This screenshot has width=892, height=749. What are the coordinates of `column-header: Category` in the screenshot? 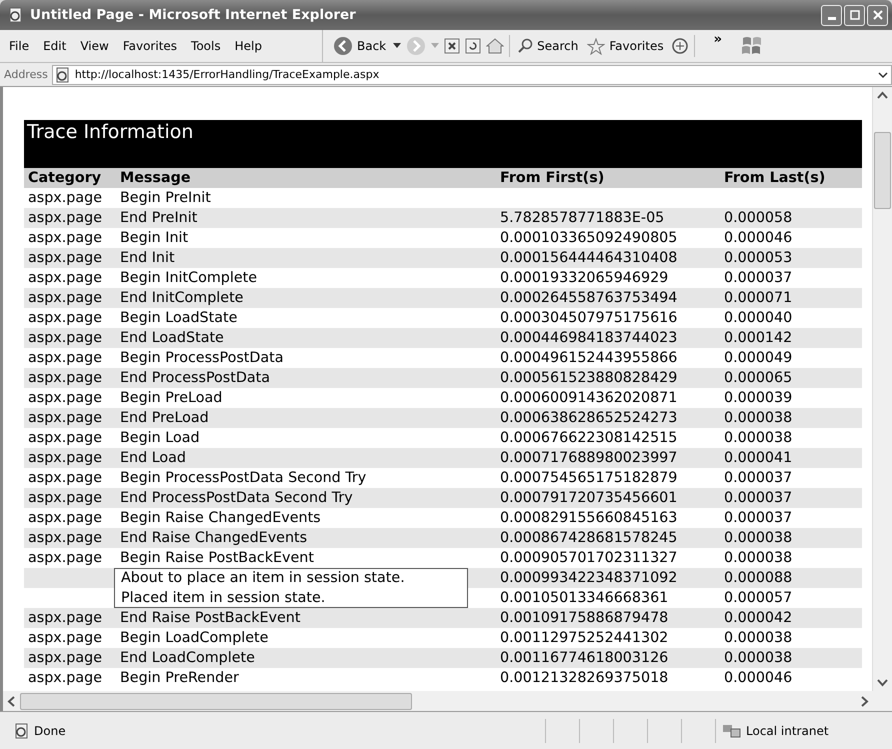 It's located at (64, 178).